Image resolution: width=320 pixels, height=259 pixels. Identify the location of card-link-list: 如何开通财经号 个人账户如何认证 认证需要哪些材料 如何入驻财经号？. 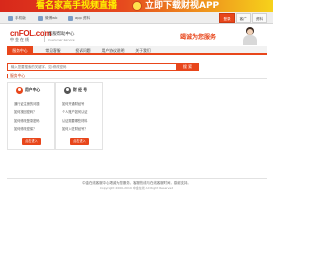
(82, 116).